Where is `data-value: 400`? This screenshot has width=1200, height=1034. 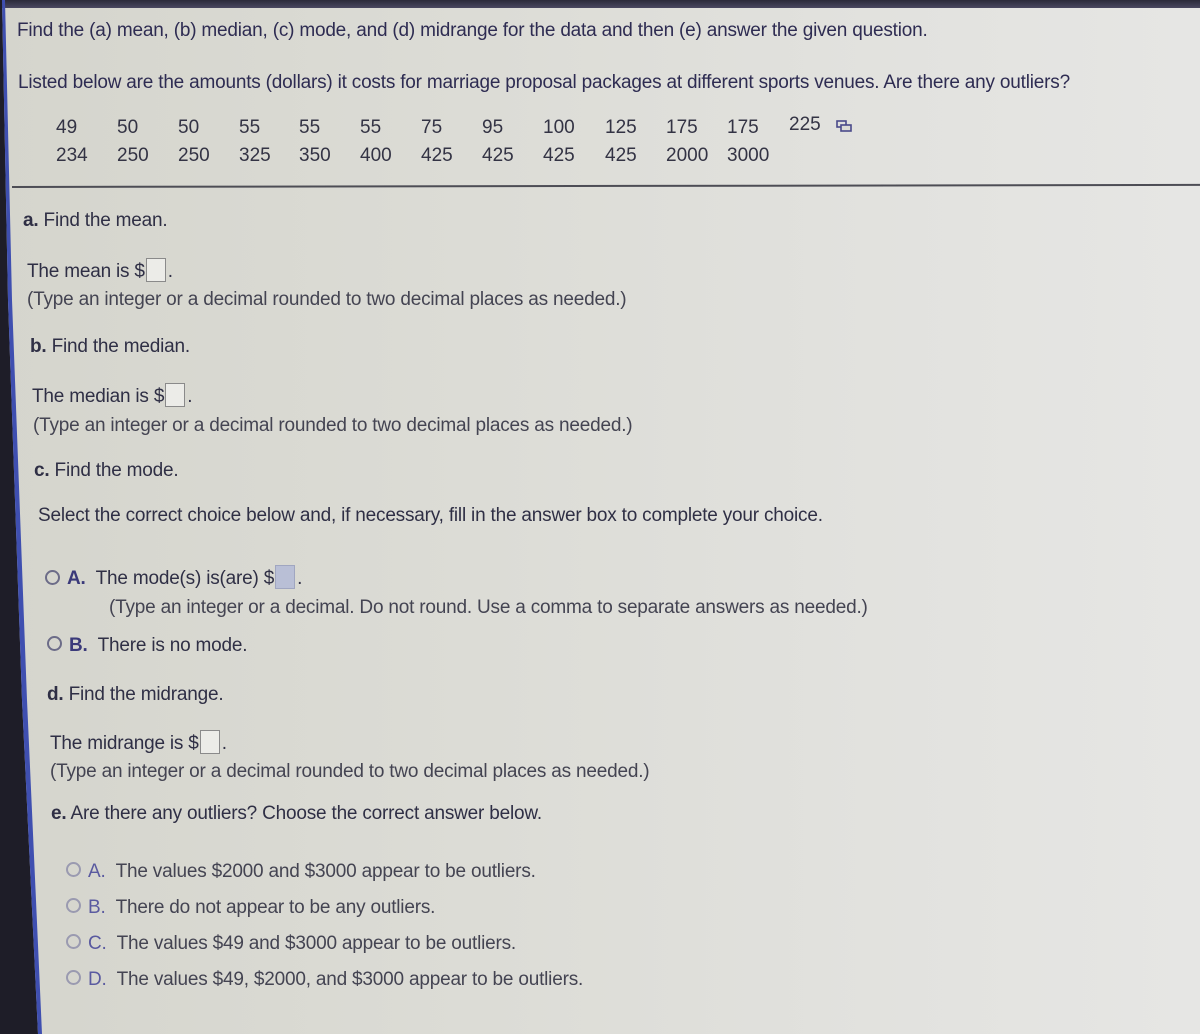 data-value: 400 is located at coordinates (376, 155).